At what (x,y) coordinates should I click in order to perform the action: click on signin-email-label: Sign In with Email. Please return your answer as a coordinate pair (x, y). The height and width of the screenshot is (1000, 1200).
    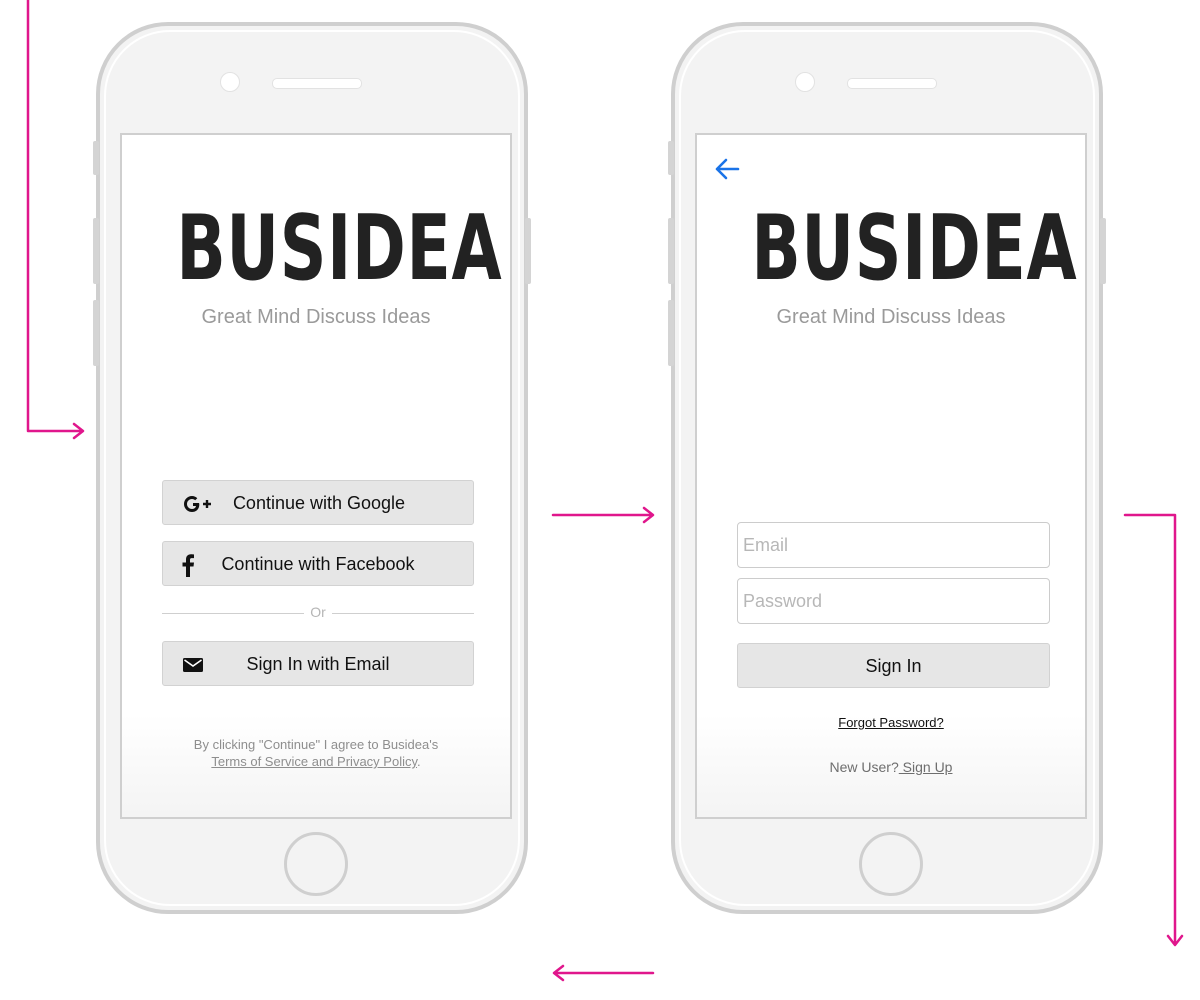
    Looking at the image, I should click on (318, 664).